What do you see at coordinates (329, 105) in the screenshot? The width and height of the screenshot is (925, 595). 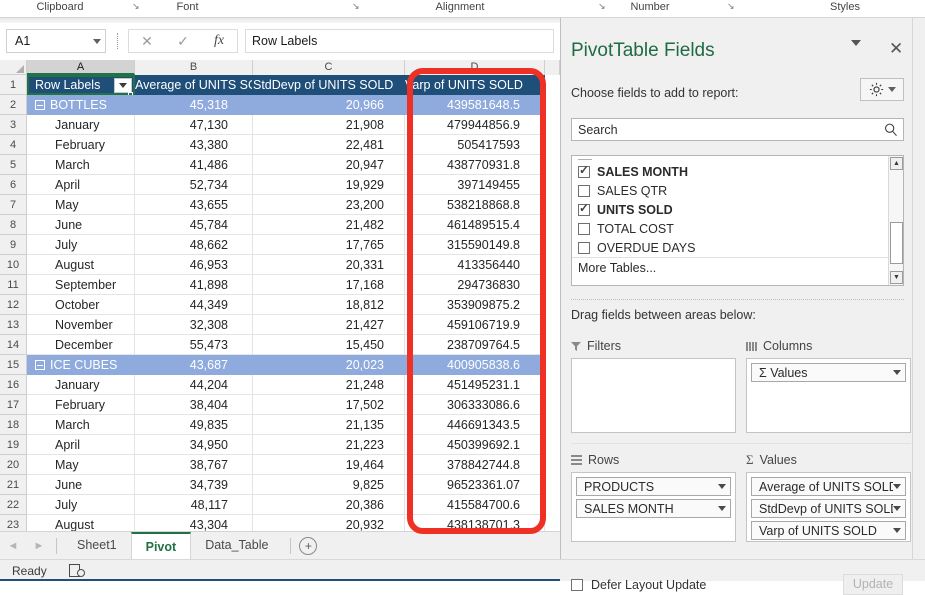 I see `cell-stddevp: 20,966` at bounding box center [329, 105].